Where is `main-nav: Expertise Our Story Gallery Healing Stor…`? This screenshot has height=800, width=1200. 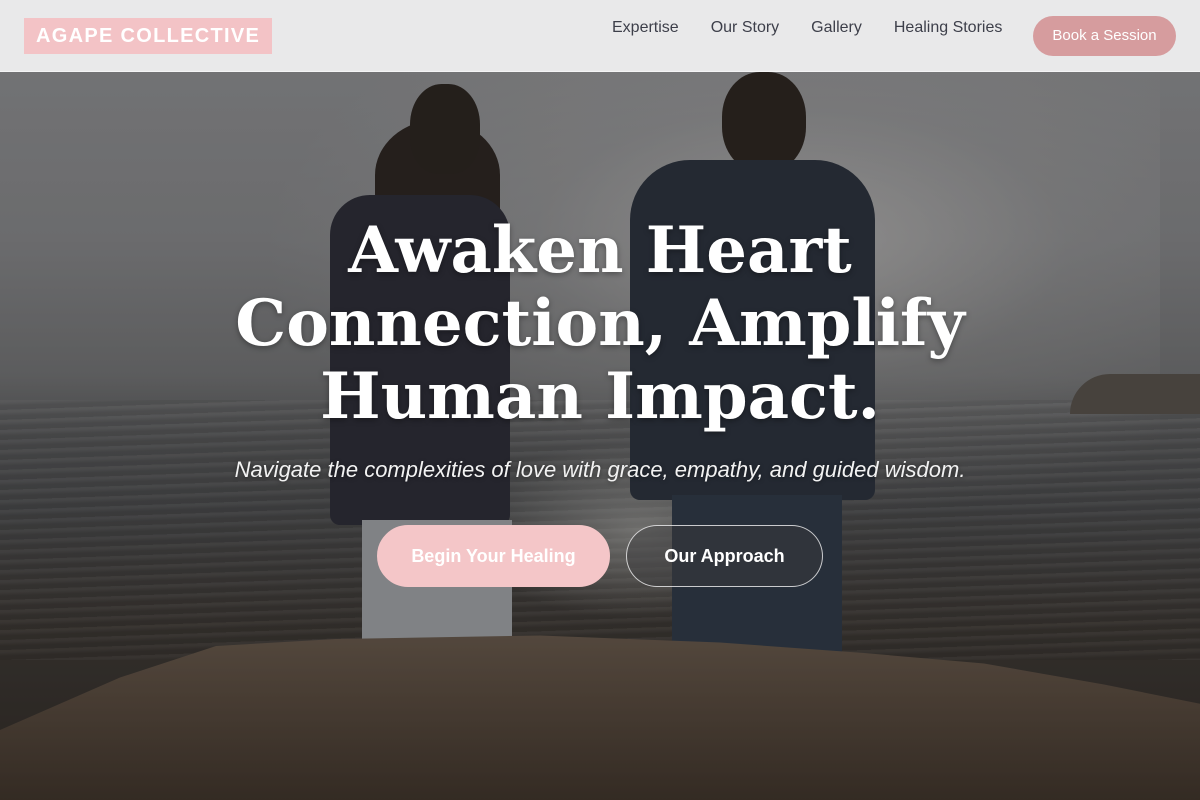 main-nav: Expertise Our Story Gallery Healing Stor… is located at coordinates (823, 28).